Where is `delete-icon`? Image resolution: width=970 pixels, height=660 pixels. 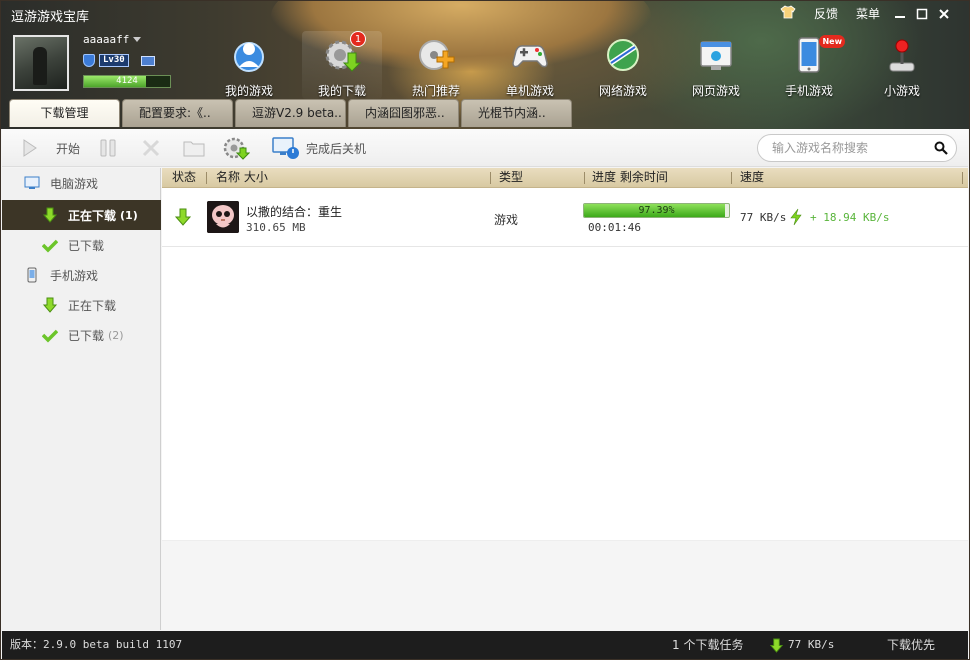
delete-icon is located at coordinates (151, 148).